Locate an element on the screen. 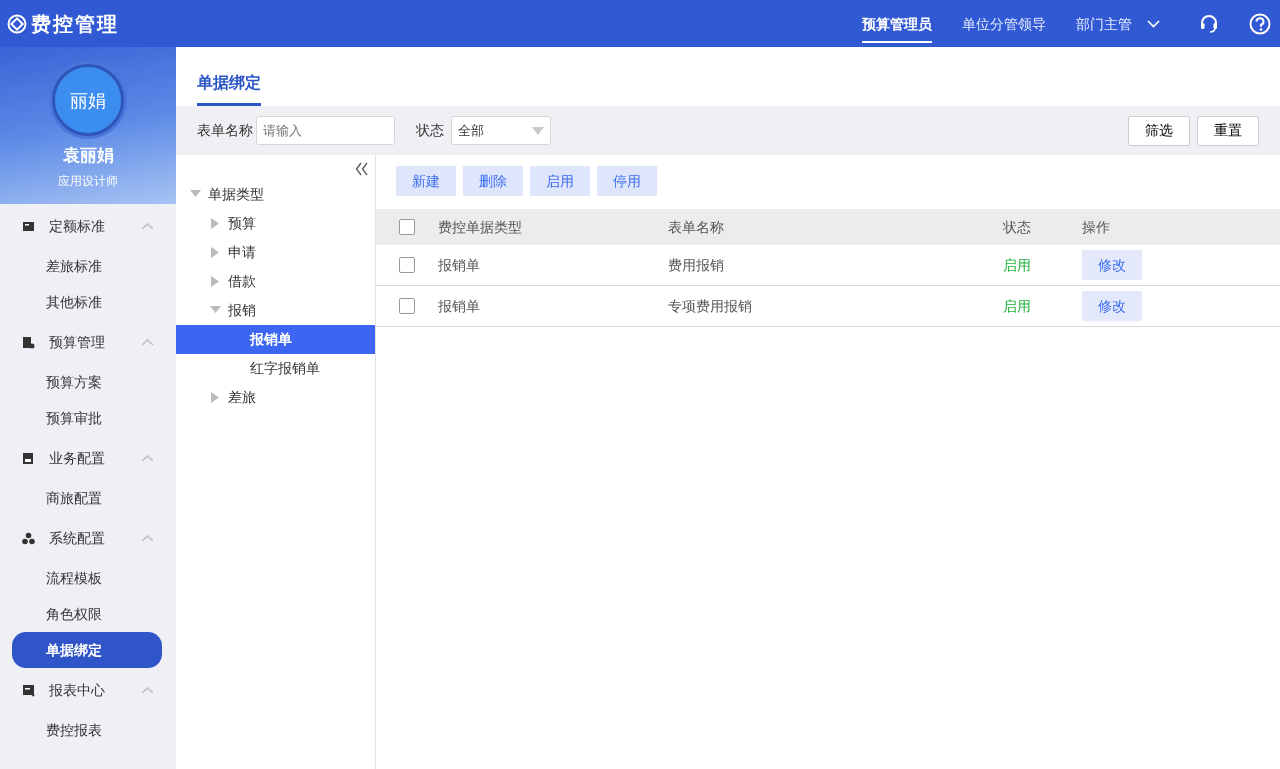 Image resolution: width=1280 pixels, height=769 pixels. menu-item: 商旅配置 is located at coordinates (88, 498).